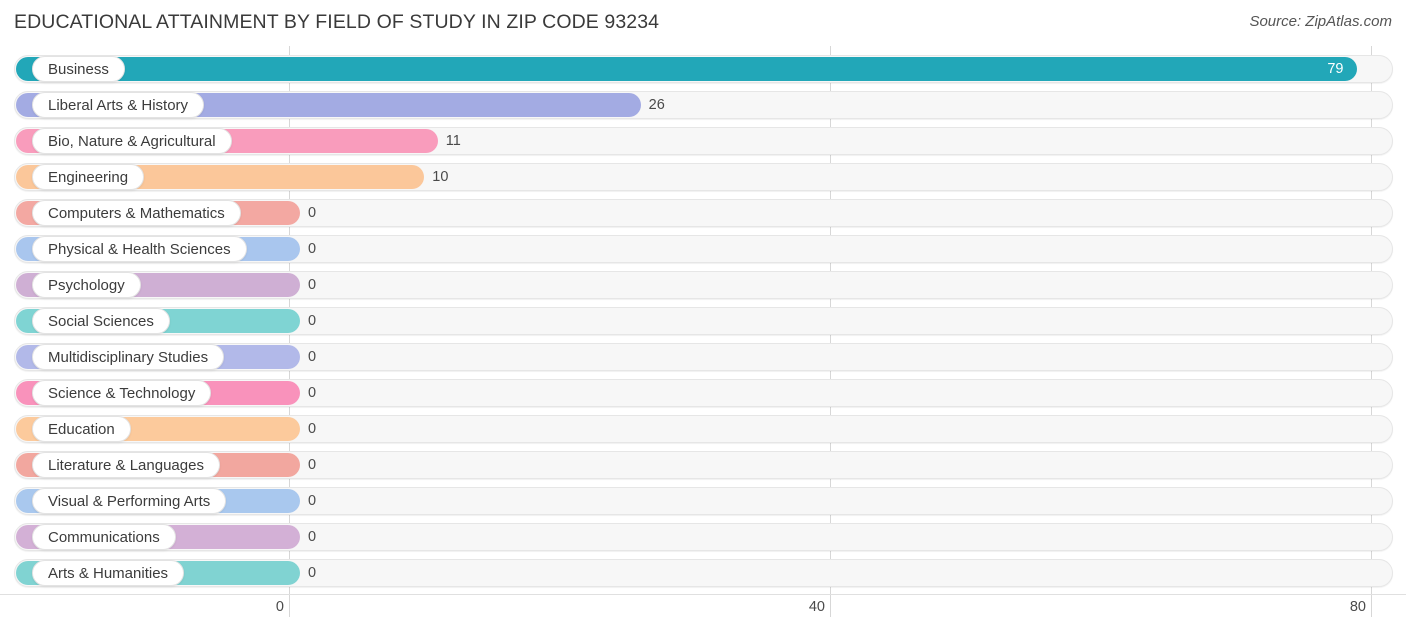 This screenshot has width=1406, height=633. What do you see at coordinates (128, 357) in the screenshot?
I see `category-label: Multidisciplinary Studies` at bounding box center [128, 357].